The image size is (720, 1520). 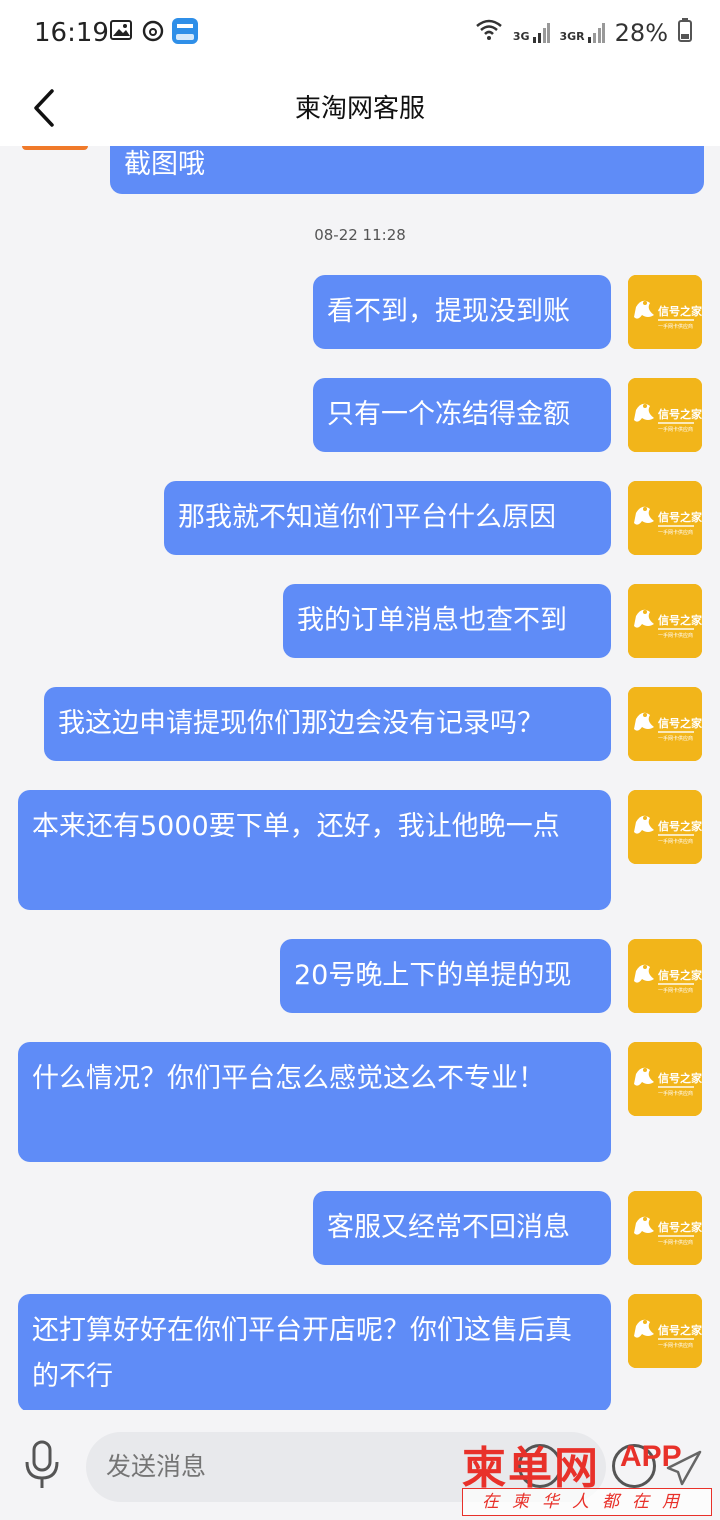 I want to click on message-bubble-sent: 客服又经常不回消息, so click(x=462, y=1228).